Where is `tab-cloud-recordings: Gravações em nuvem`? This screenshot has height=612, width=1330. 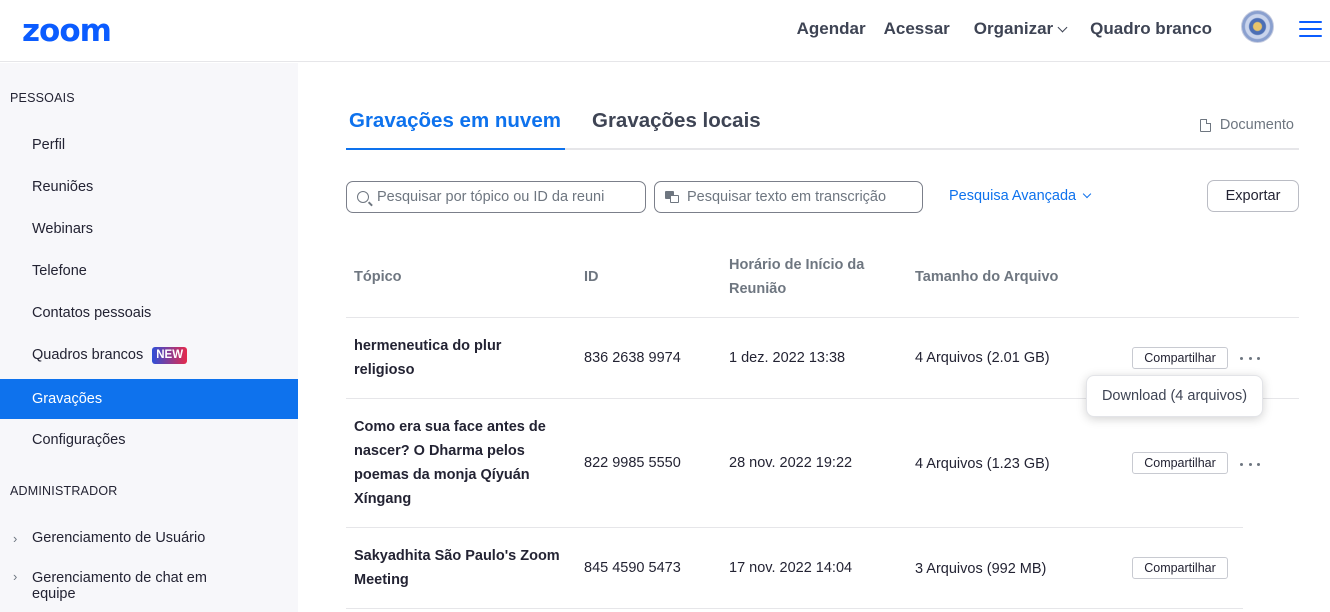
tab-cloud-recordings: Gravações em nuvem is located at coordinates (455, 121).